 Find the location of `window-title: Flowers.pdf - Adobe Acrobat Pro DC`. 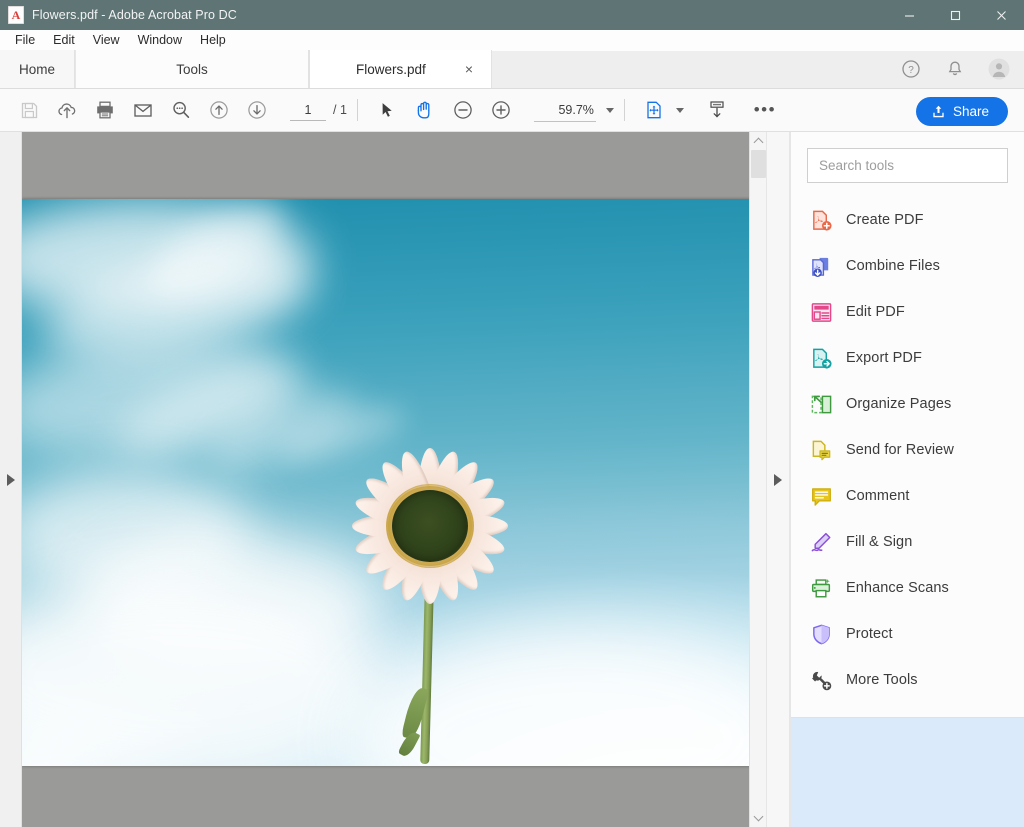

window-title: Flowers.pdf - Adobe Acrobat Pro DC is located at coordinates (134, 15).